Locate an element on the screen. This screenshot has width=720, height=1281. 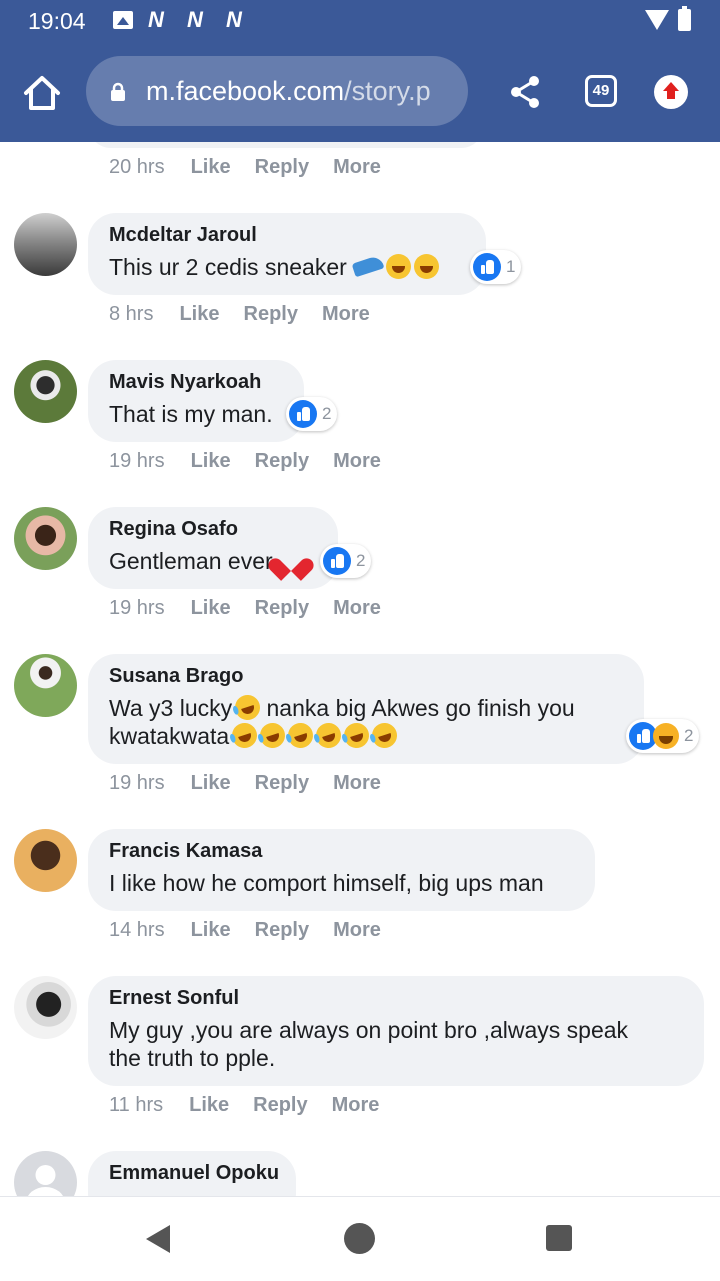
comment-bubble: Mavis Nyarkoah That is my man. is located at coordinates (196, 401).